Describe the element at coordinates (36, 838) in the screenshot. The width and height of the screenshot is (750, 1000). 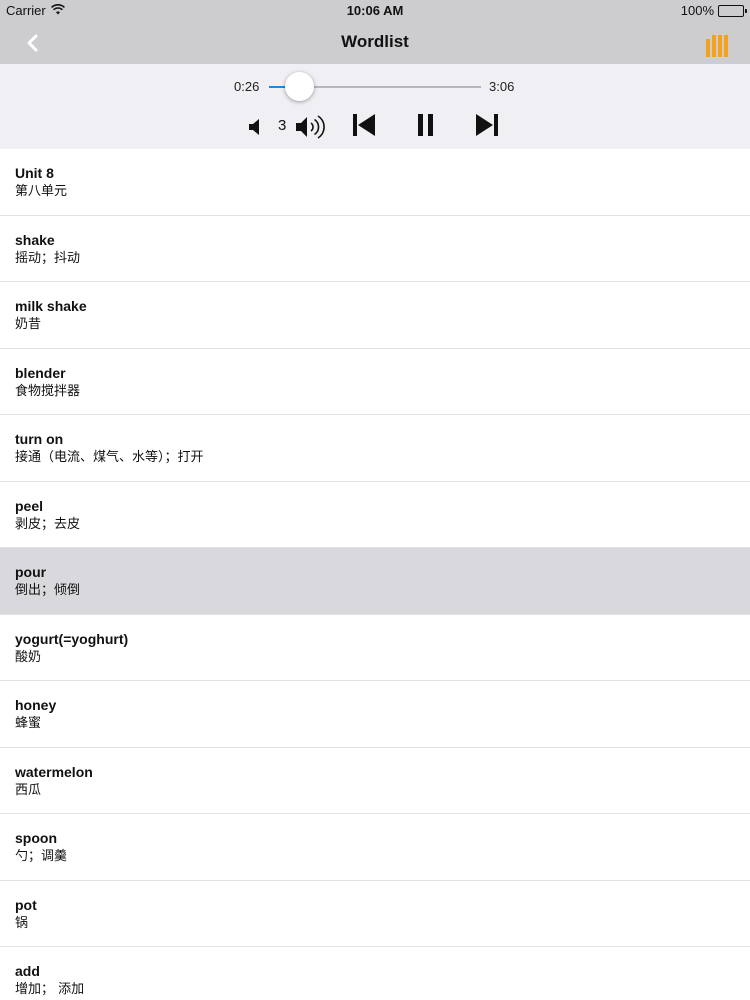
I see `word-english: spoon` at that location.